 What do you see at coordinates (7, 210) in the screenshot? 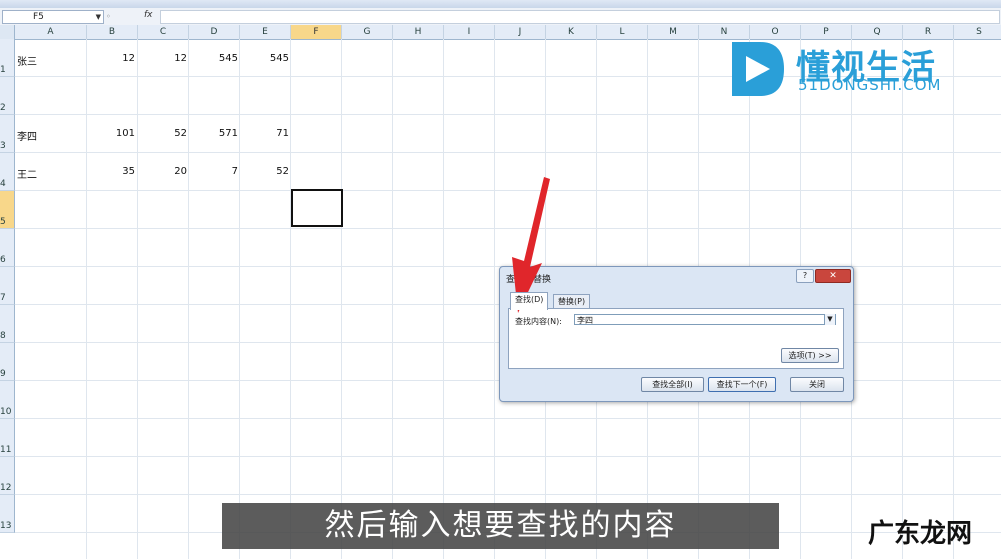
I see `row-header-5: 5` at bounding box center [7, 210].